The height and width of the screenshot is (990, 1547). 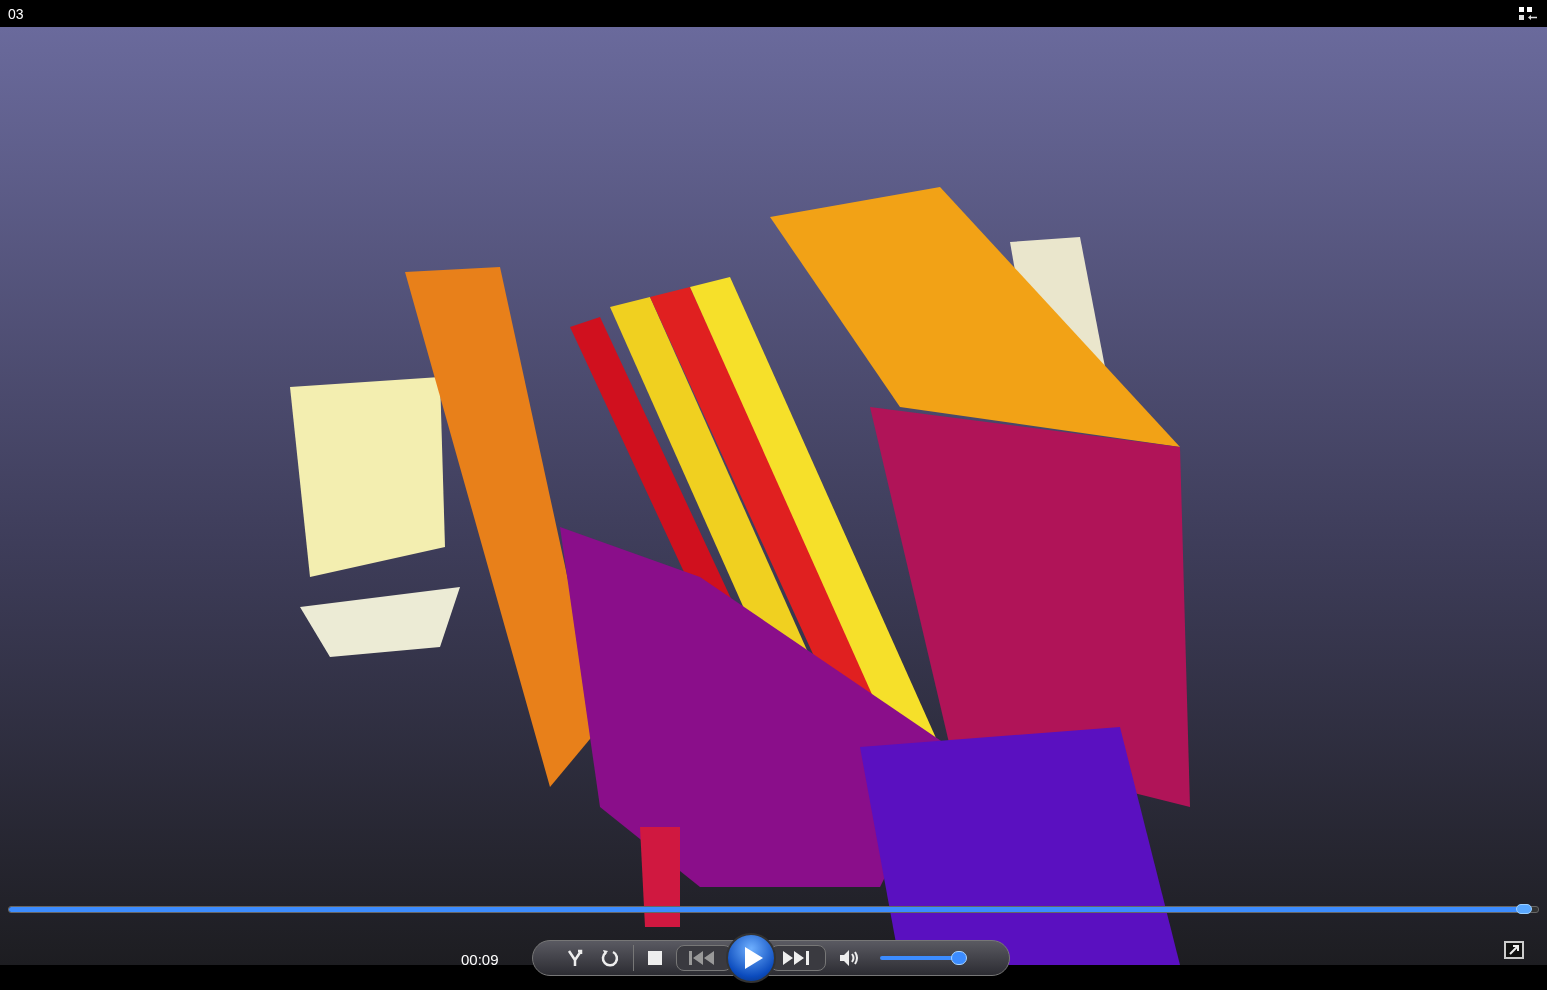 What do you see at coordinates (575, 958) in the screenshot?
I see `shuffle-icon` at bounding box center [575, 958].